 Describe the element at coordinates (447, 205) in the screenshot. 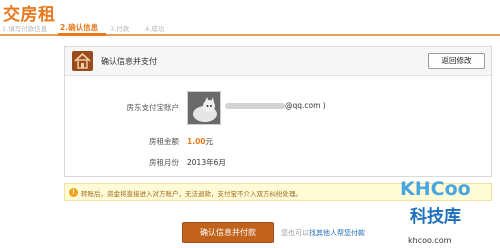

I see `watermark: KHCoo 科技库` at that location.